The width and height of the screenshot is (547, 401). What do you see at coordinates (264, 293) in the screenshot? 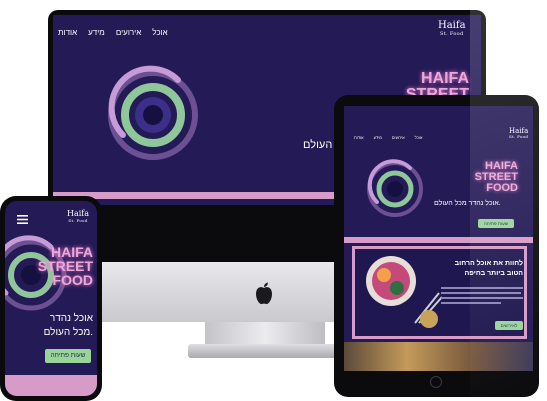
I see `apple-logo-icon` at bounding box center [264, 293].